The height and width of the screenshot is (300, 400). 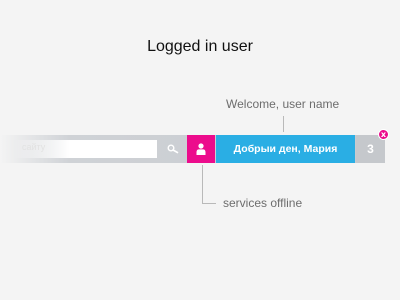 What do you see at coordinates (383, 134) in the screenshot?
I see `close-icon: x` at bounding box center [383, 134].